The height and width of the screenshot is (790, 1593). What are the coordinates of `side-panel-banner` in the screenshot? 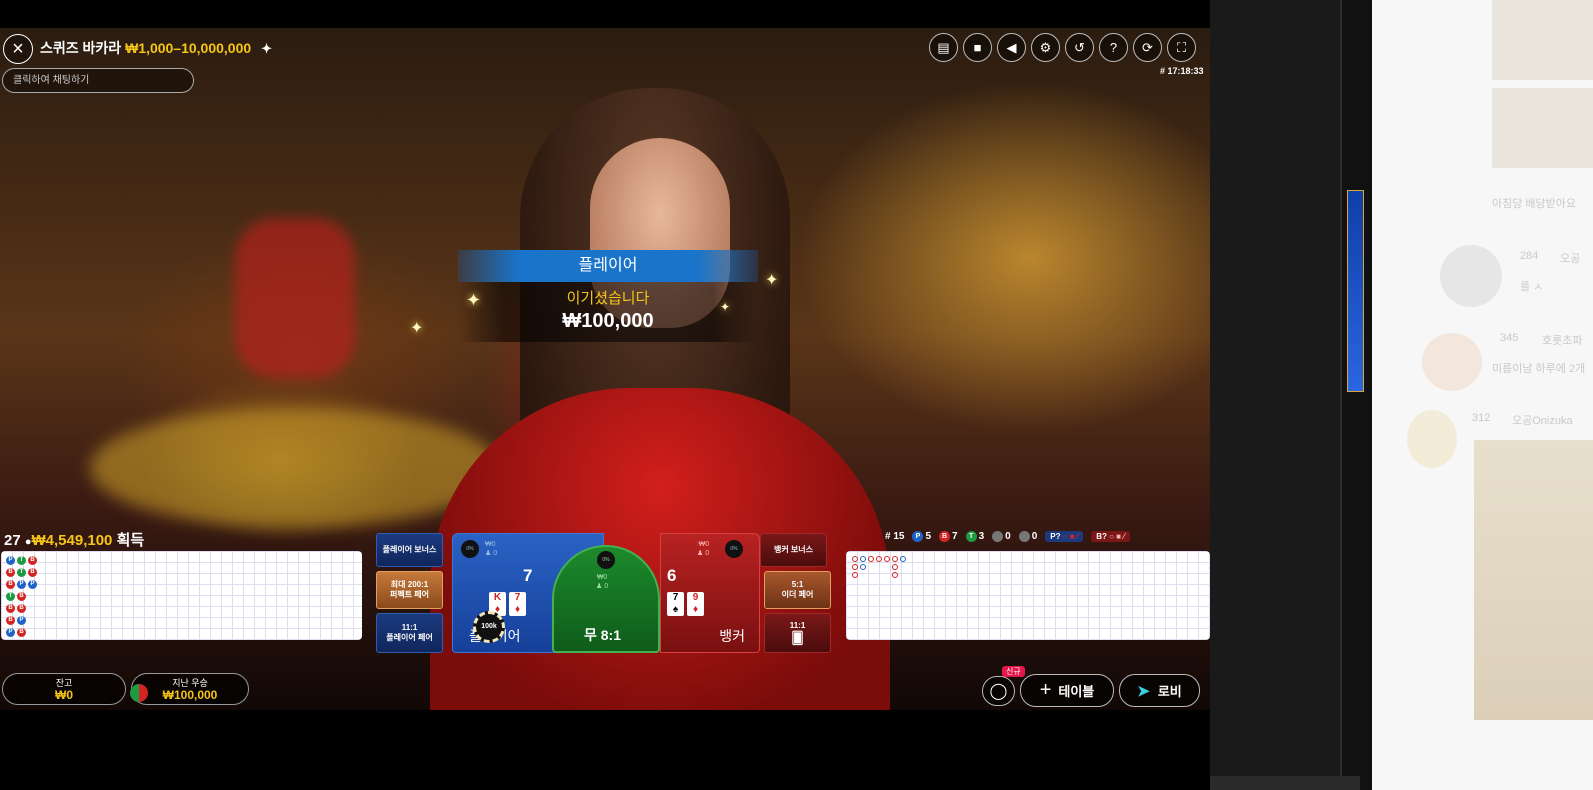 It's located at (1355, 291).